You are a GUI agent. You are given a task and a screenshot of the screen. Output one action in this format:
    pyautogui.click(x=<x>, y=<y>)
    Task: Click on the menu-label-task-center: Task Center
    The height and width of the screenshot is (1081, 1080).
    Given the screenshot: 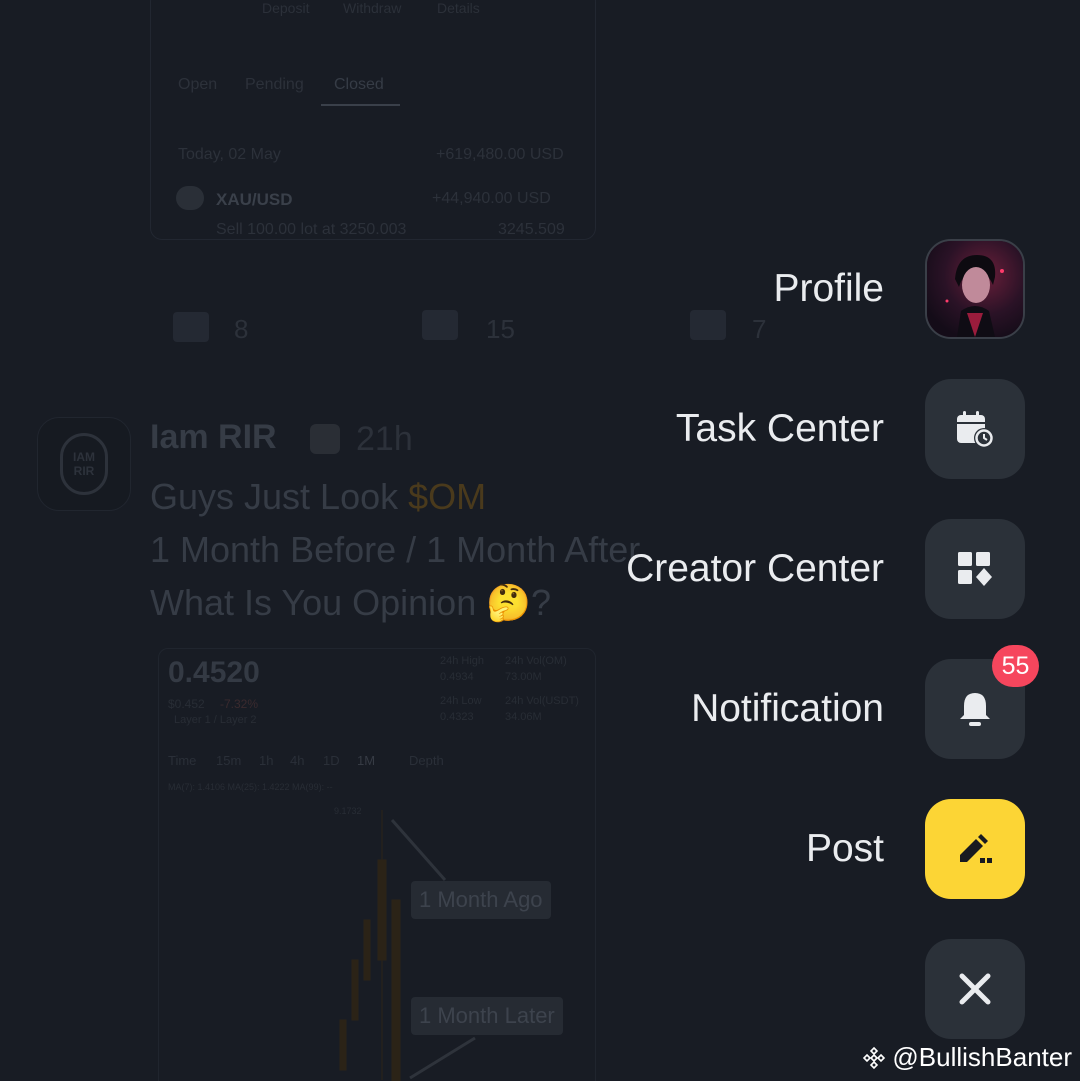 What is the action you would take?
    pyautogui.click(x=780, y=429)
    